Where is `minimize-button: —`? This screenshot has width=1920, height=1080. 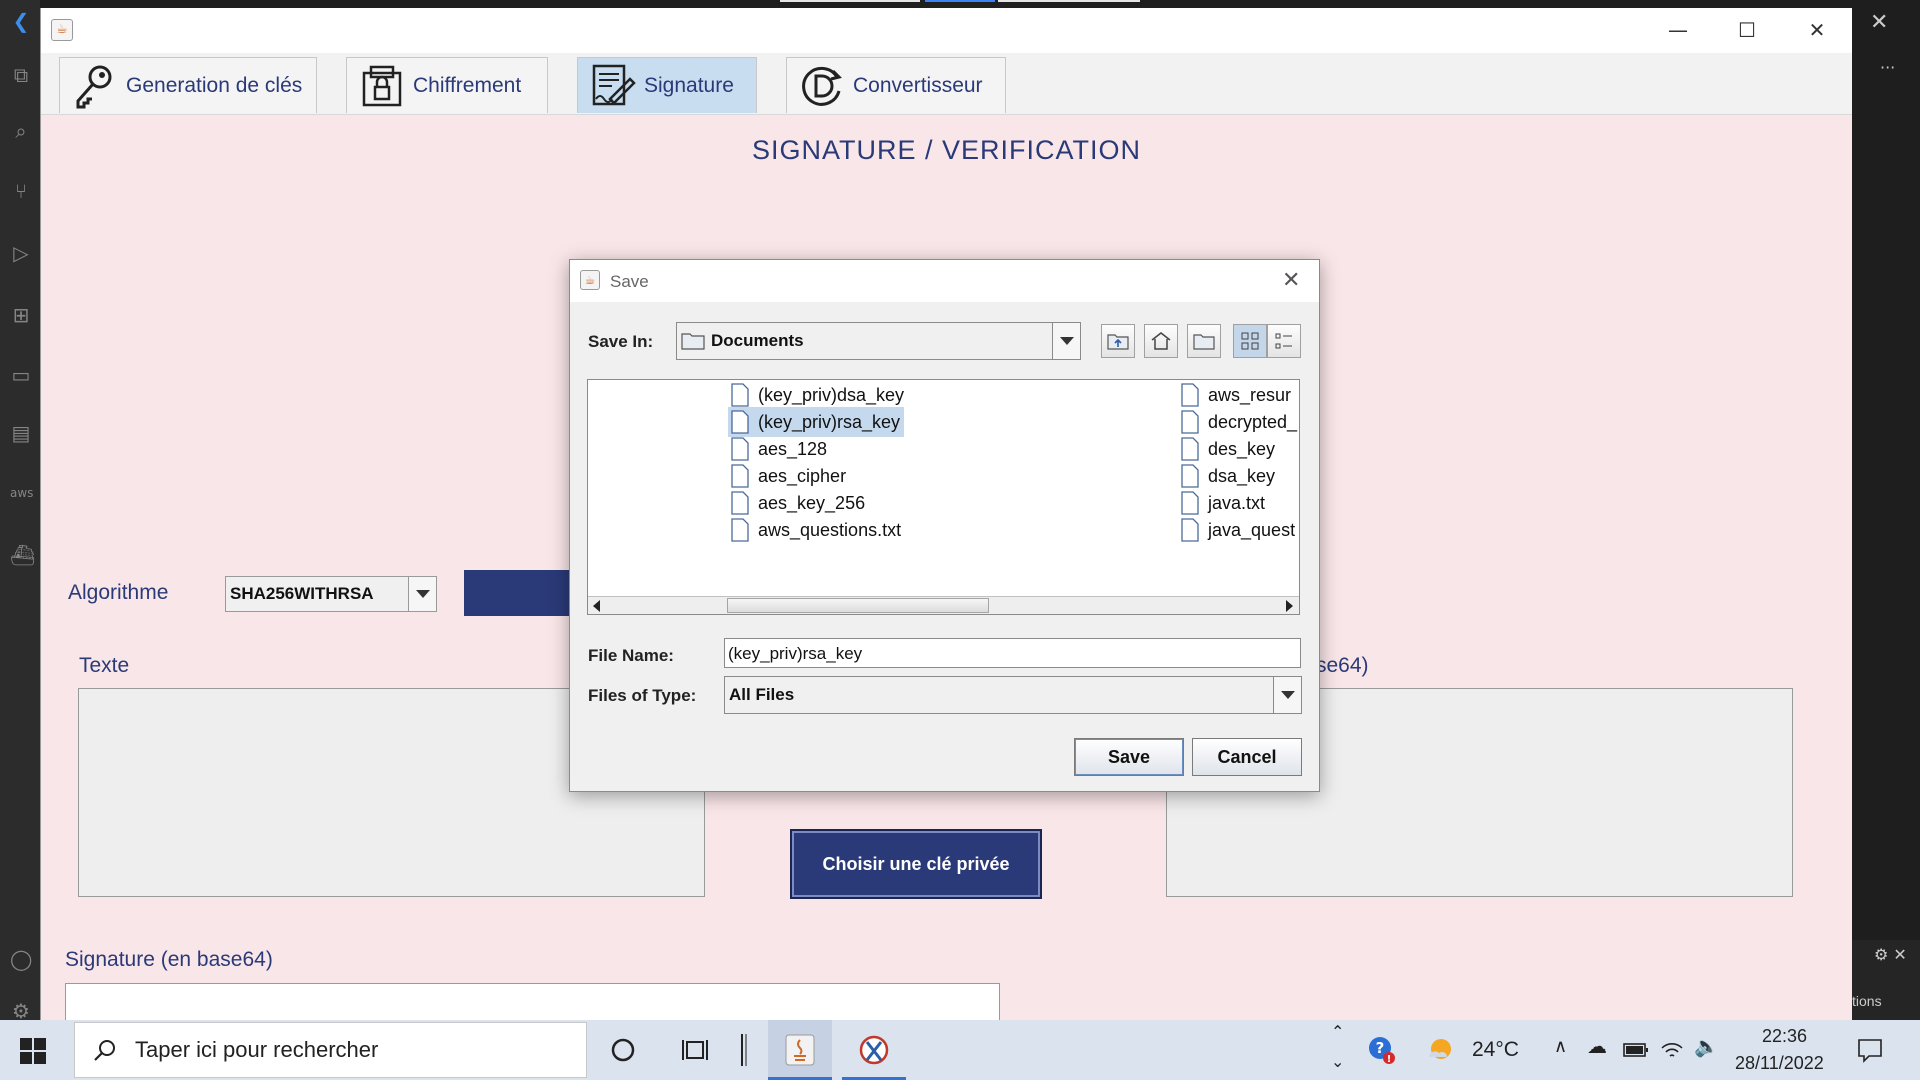 minimize-button: — is located at coordinates (1678, 30).